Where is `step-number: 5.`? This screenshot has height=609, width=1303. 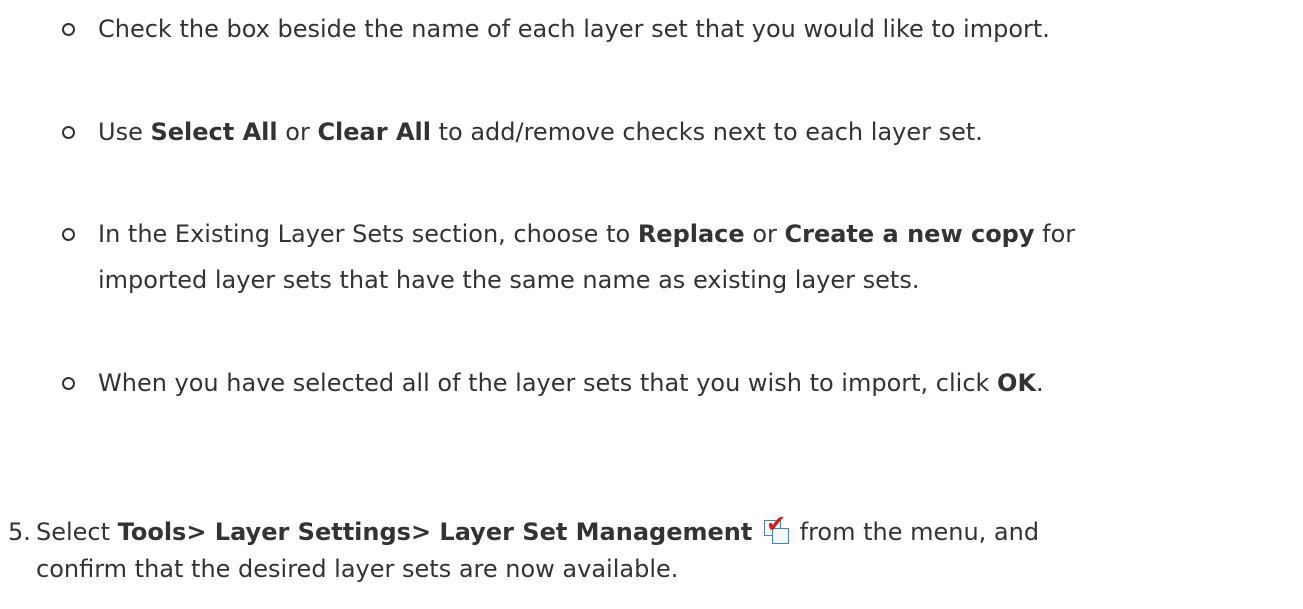 step-number: 5. is located at coordinates (19, 532).